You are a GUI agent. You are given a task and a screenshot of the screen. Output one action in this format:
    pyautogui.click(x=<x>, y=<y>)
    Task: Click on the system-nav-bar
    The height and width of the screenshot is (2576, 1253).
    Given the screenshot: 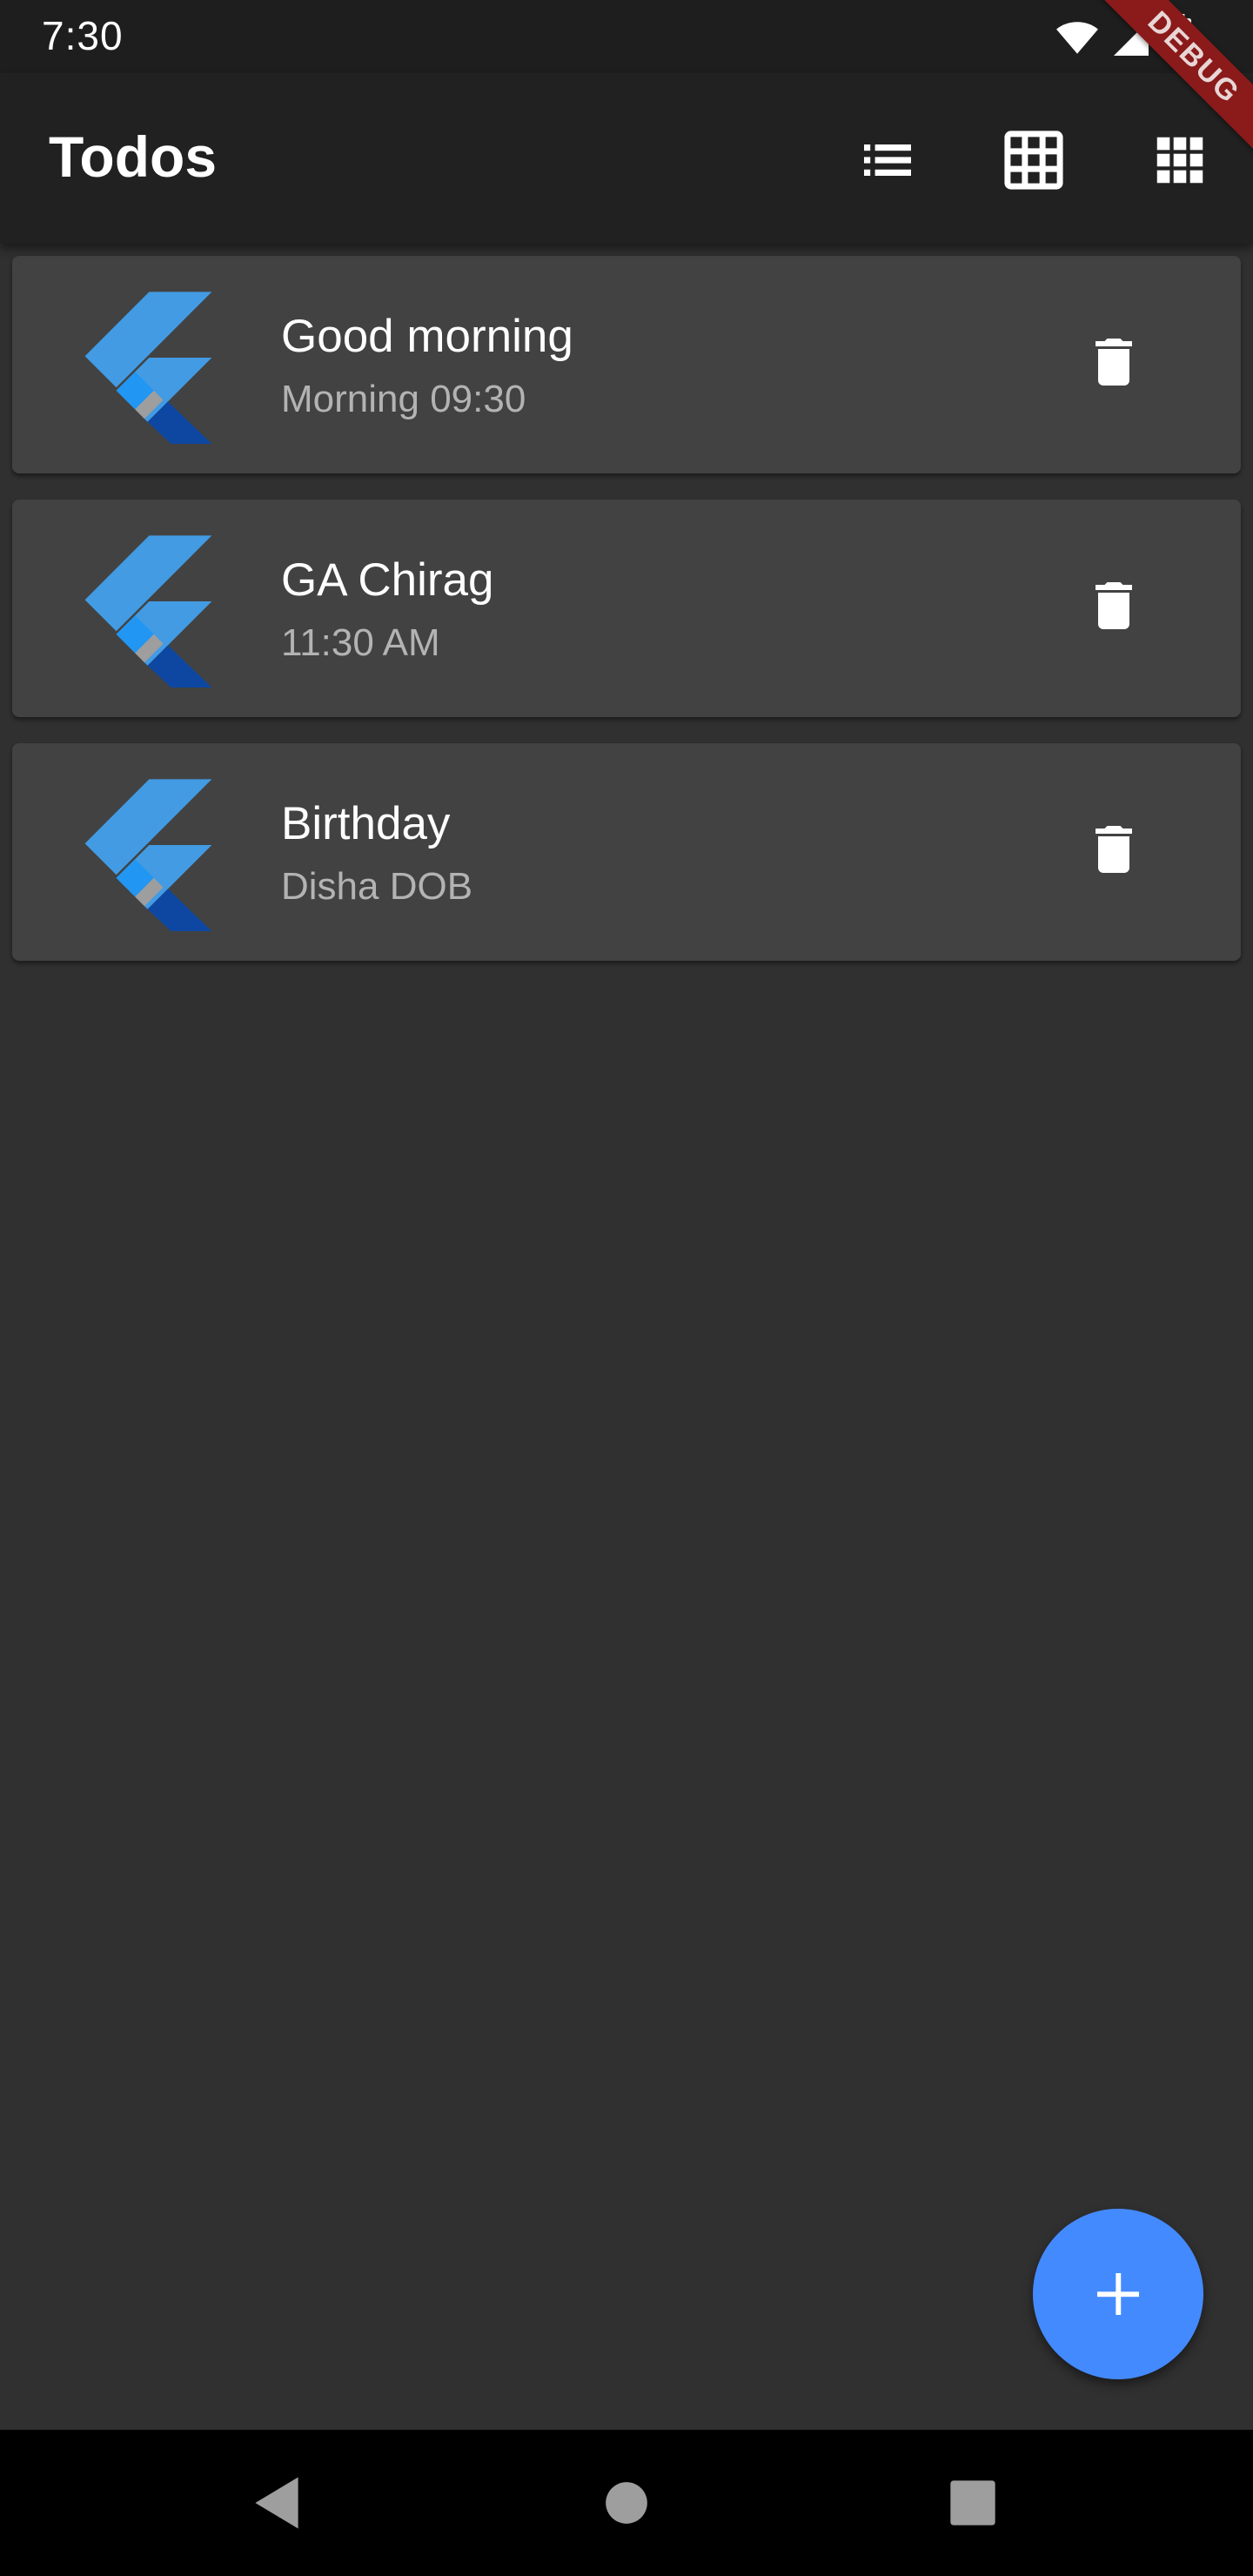 What is the action you would take?
    pyautogui.click(x=626, y=2503)
    